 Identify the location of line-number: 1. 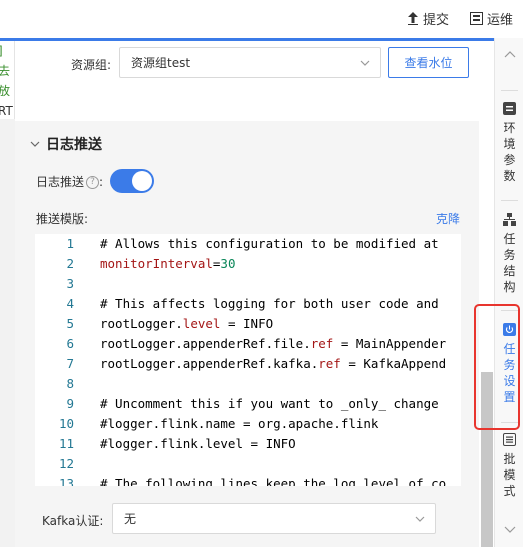
(70, 243).